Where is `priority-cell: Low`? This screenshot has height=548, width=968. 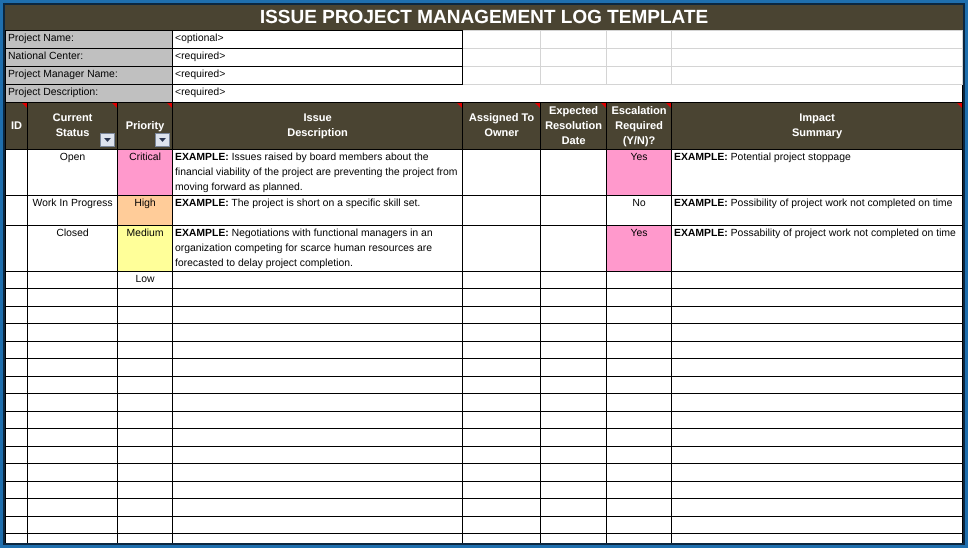
priority-cell: Low is located at coordinates (145, 280).